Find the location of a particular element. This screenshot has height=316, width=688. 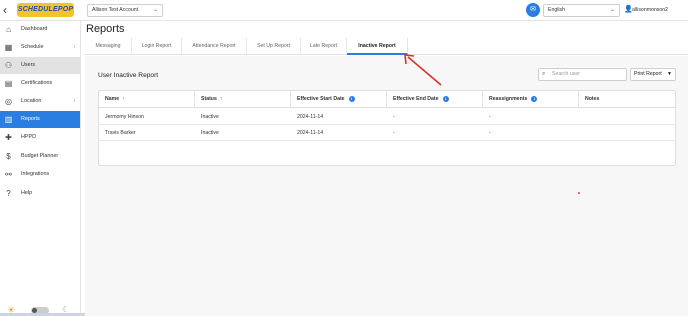

sidebar-item-users: ⚇ Users is located at coordinates (40, 65).